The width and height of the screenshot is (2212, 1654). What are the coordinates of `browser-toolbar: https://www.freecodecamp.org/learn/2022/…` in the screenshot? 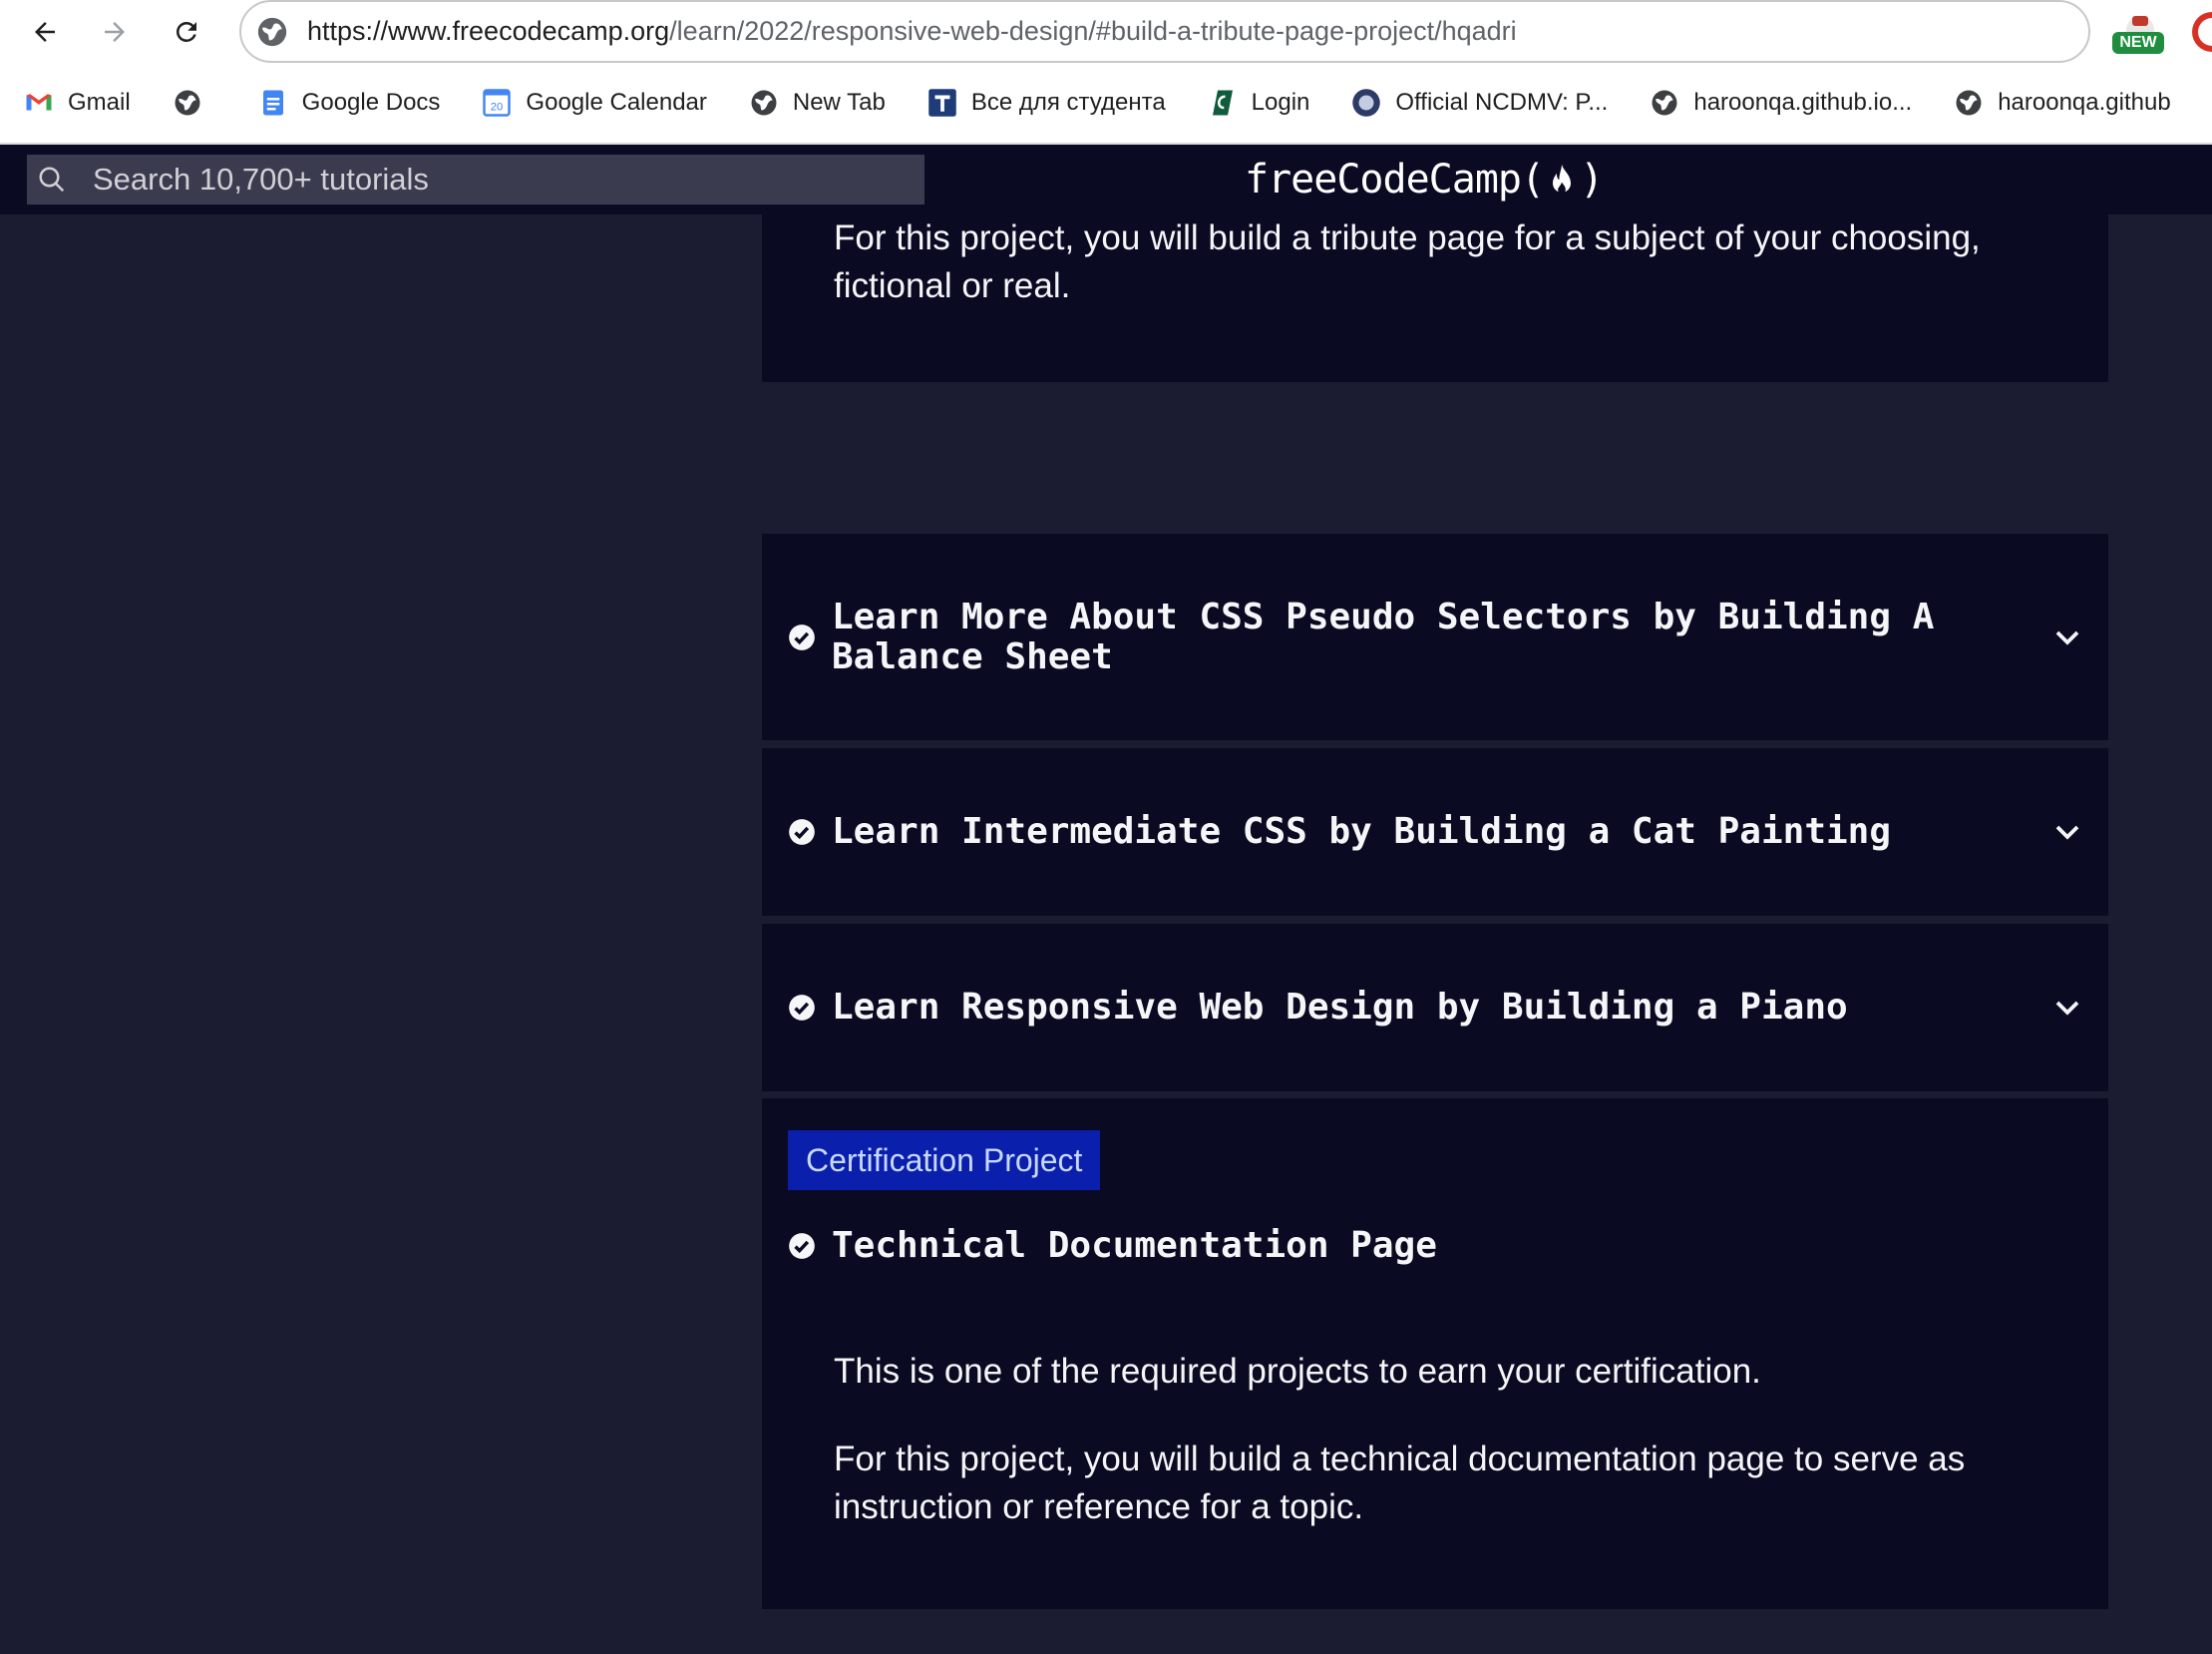 It's located at (1106, 31).